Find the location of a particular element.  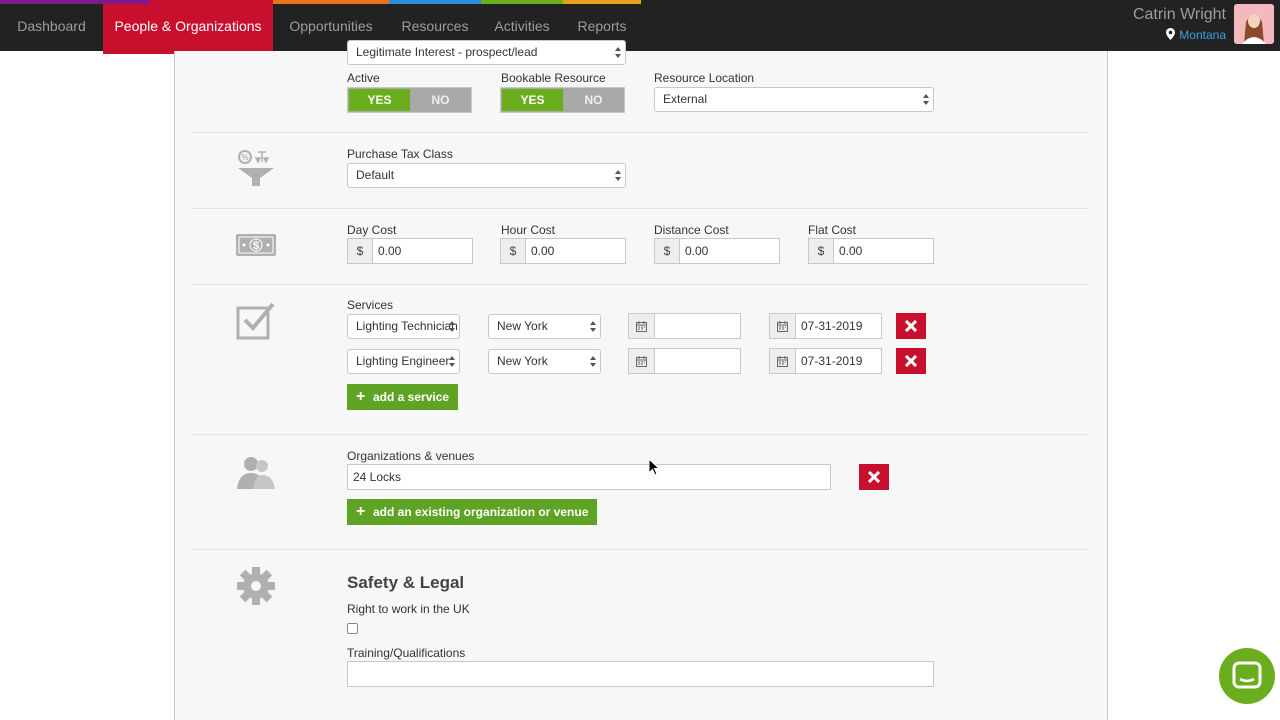

flat-cost-label: Flat Cost is located at coordinates (832, 230).